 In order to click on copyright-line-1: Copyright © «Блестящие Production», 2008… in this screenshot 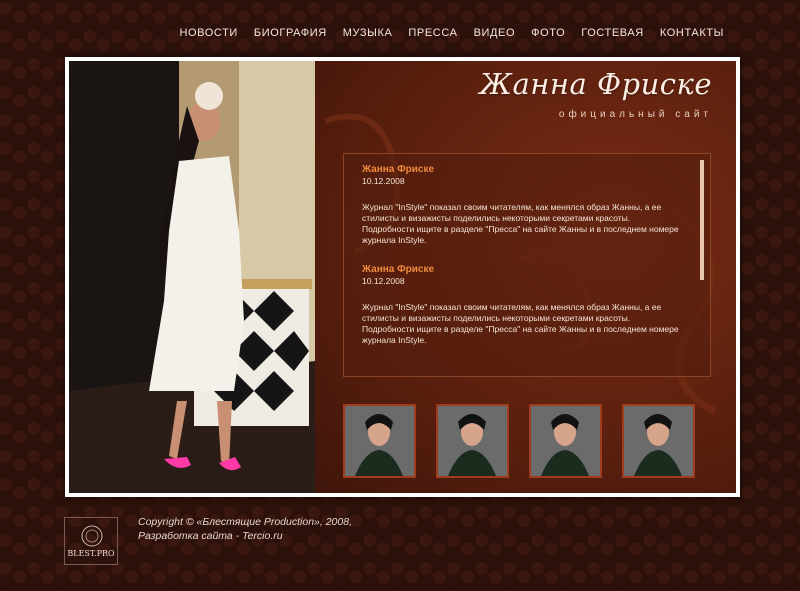, I will do `click(245, 522)`.